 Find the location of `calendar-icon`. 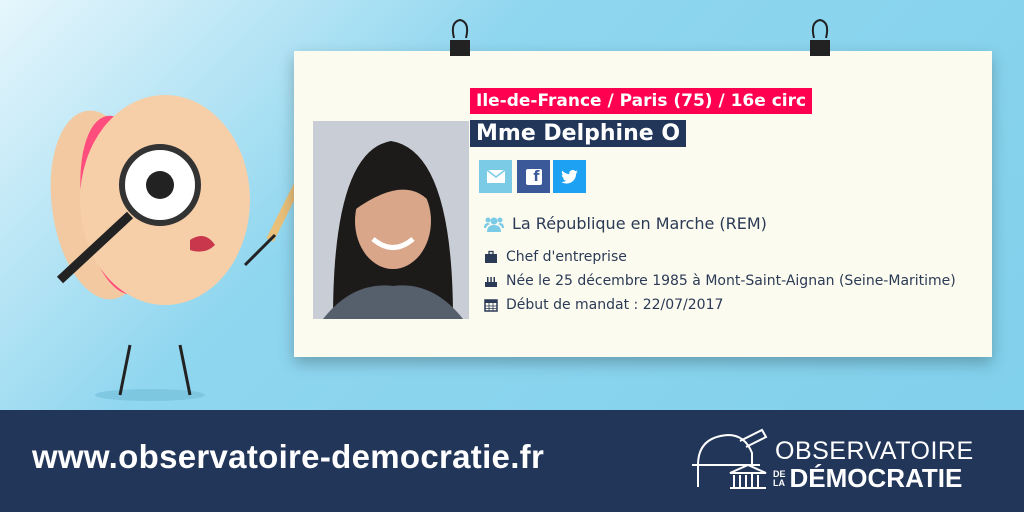

calendar-icon is located at coordinates (491, 305).